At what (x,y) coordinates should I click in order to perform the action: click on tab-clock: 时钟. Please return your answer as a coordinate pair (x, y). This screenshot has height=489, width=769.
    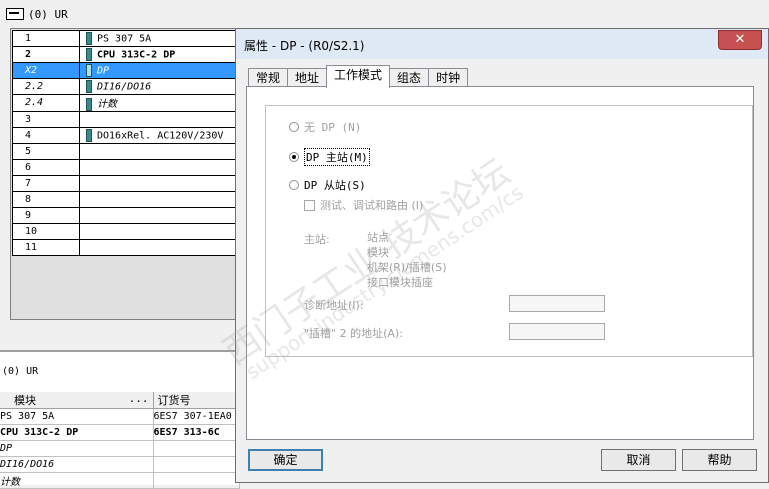
    Looking at the image, I should click on (448, 77).